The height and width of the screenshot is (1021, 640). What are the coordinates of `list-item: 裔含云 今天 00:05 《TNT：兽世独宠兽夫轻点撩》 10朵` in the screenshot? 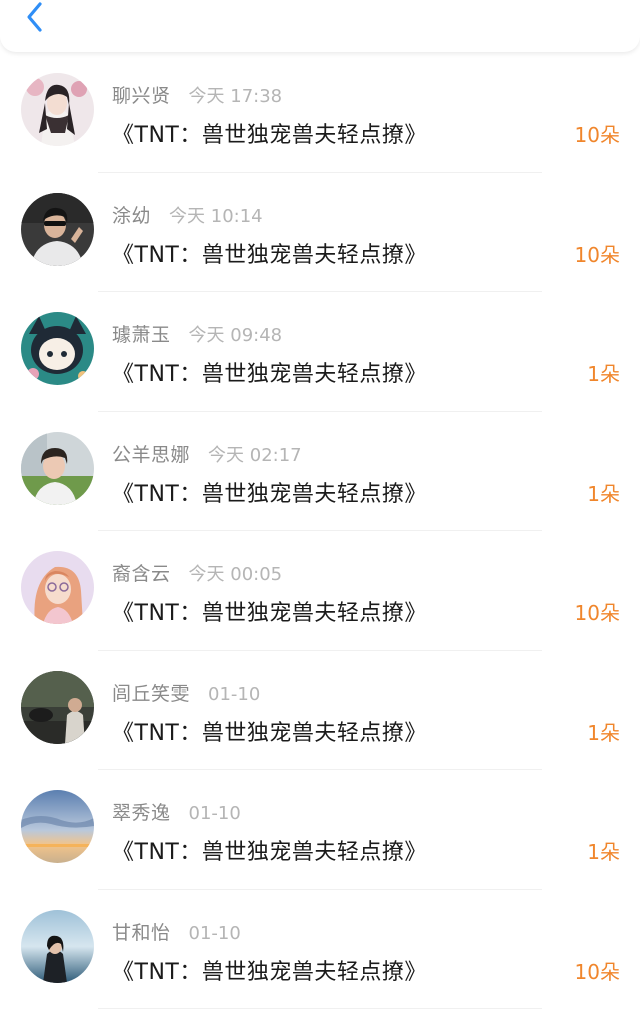 It's located at (320, 591).